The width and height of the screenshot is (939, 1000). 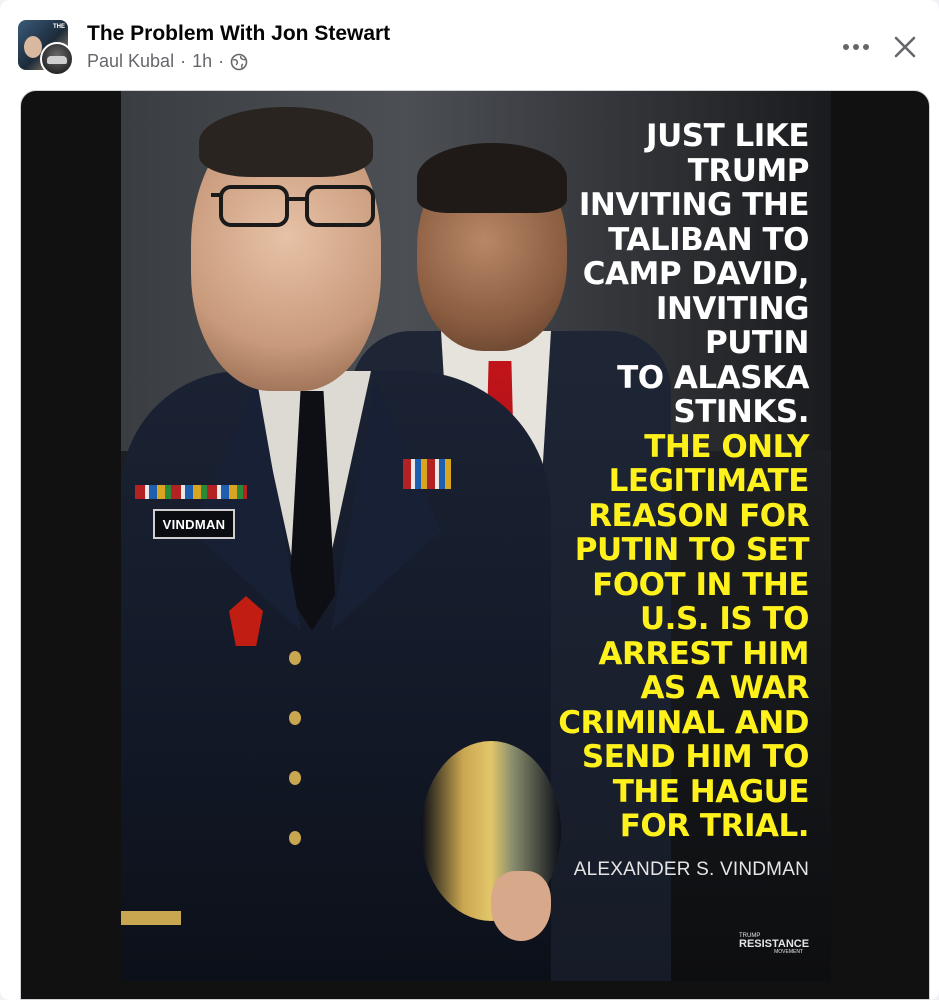 I want to click on watermark-bottom: MOVEMENT, so click(x=788, y=952).